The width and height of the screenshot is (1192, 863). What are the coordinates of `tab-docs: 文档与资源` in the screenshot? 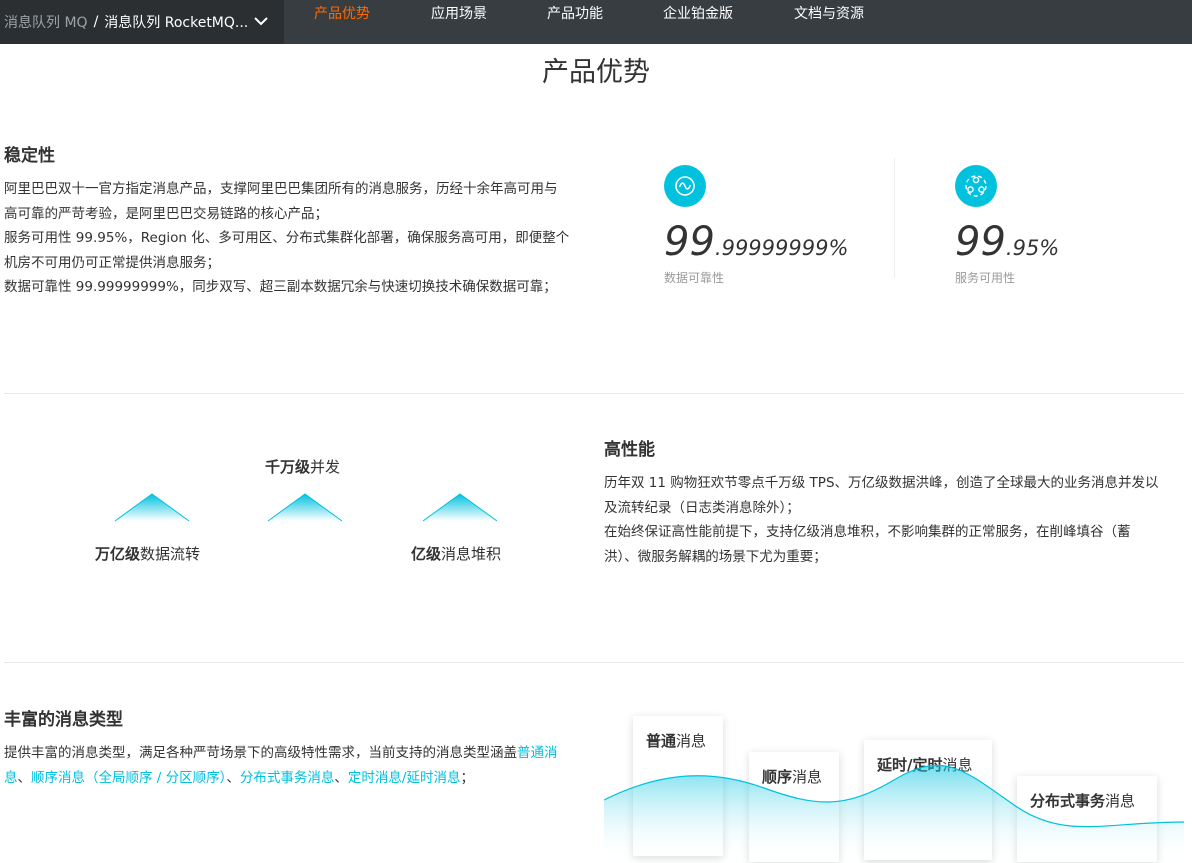 It's located at (829, 22).